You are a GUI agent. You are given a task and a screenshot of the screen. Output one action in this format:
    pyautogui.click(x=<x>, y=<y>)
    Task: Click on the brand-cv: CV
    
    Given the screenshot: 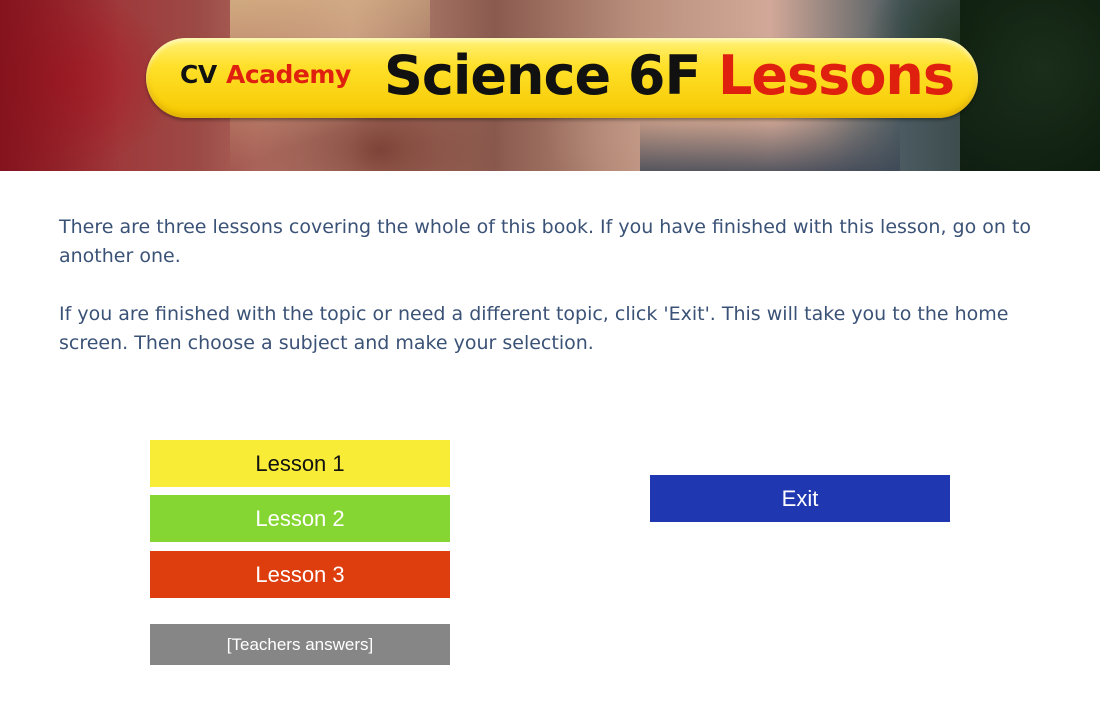 What is the action you would take?
    pyautogui.click(x=198, y=74)
    